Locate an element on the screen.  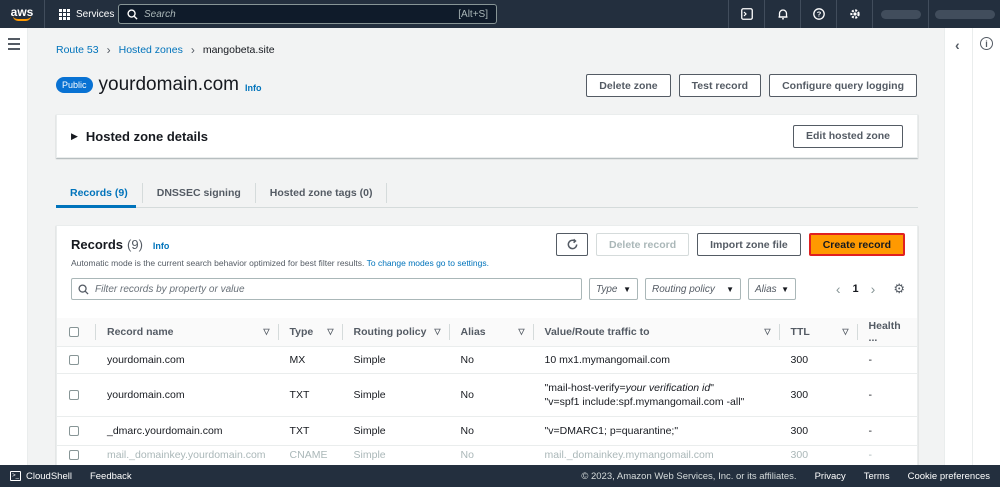
gear-icon: ⚙ is located at coordinates (899, 289).